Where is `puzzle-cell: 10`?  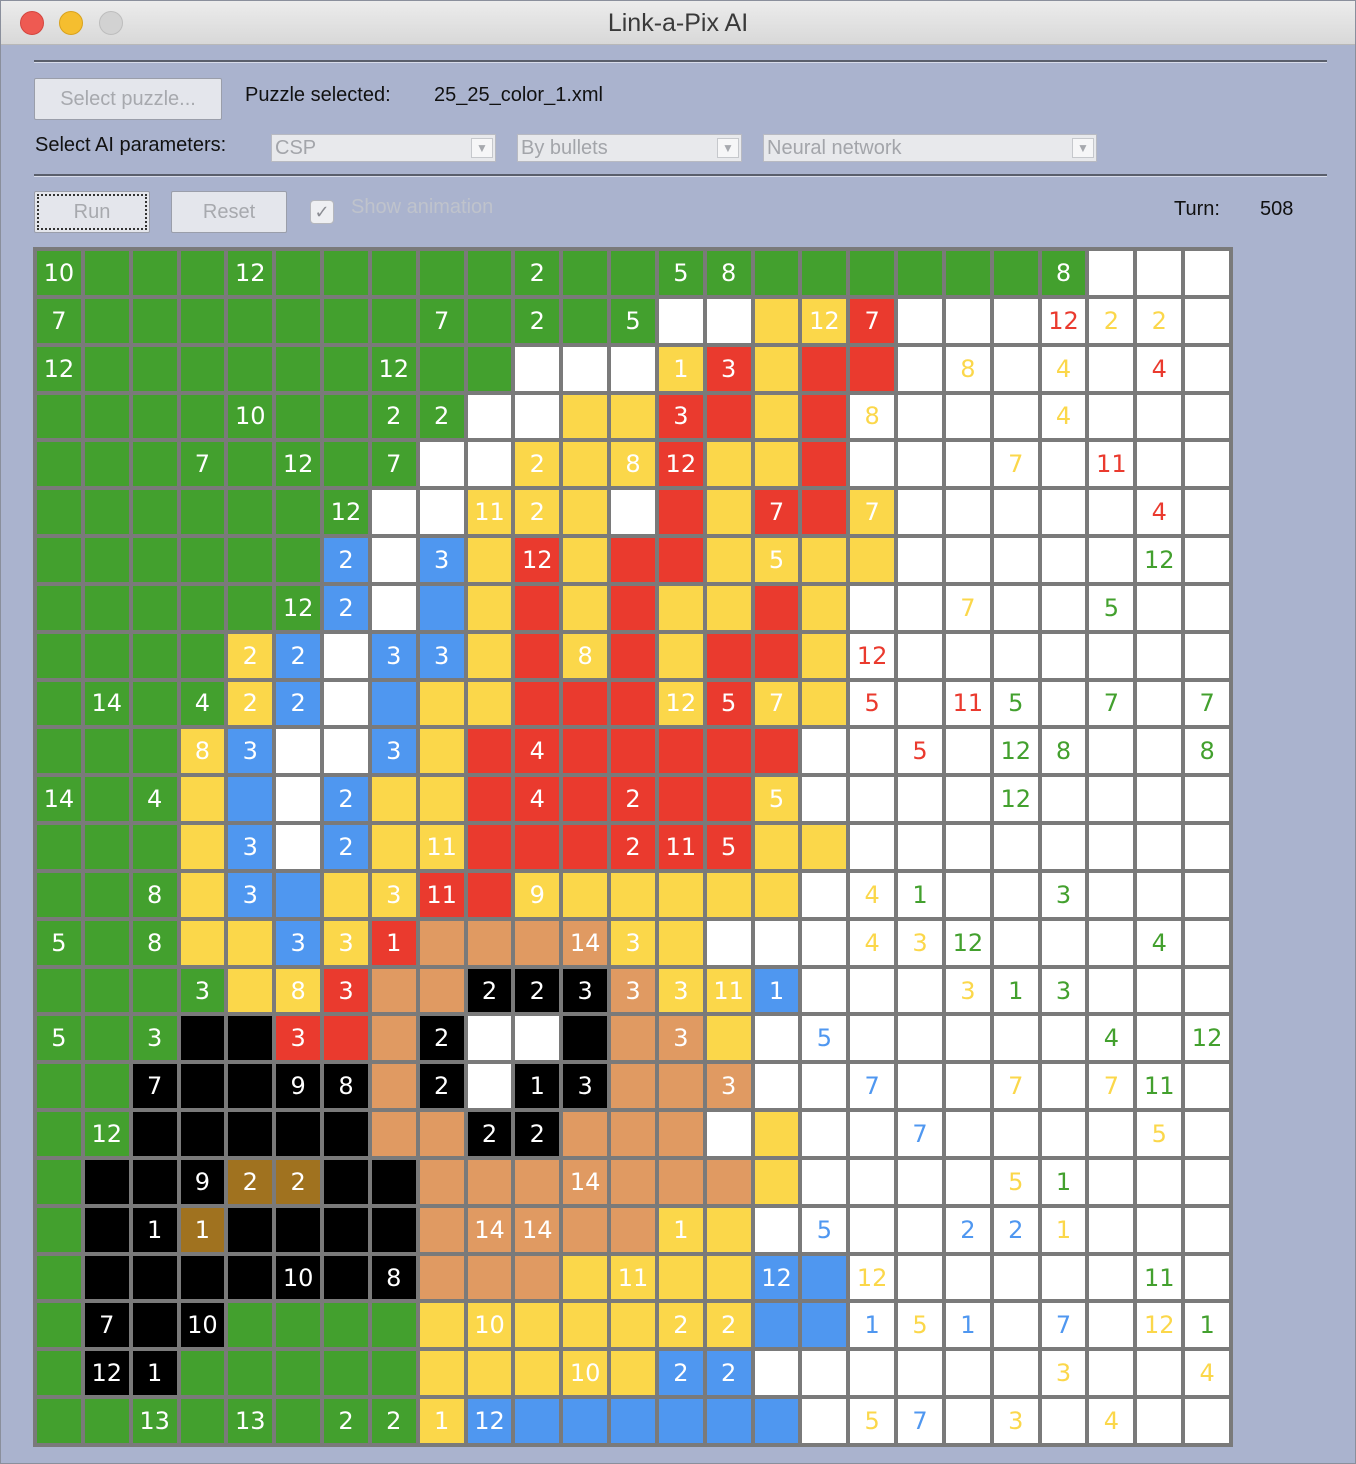 puzzle-cell: 10 is located at coordinates (585, 1373).